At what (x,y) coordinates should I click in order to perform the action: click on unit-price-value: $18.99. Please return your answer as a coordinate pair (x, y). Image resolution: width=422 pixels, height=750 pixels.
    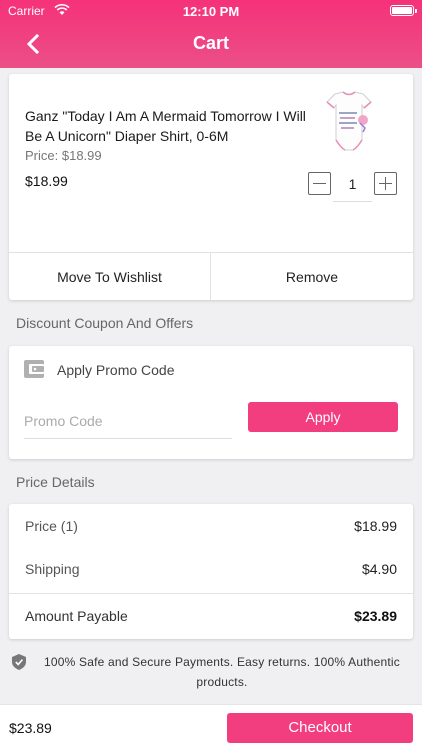
    Looking at the image, I should click on (81, 155).